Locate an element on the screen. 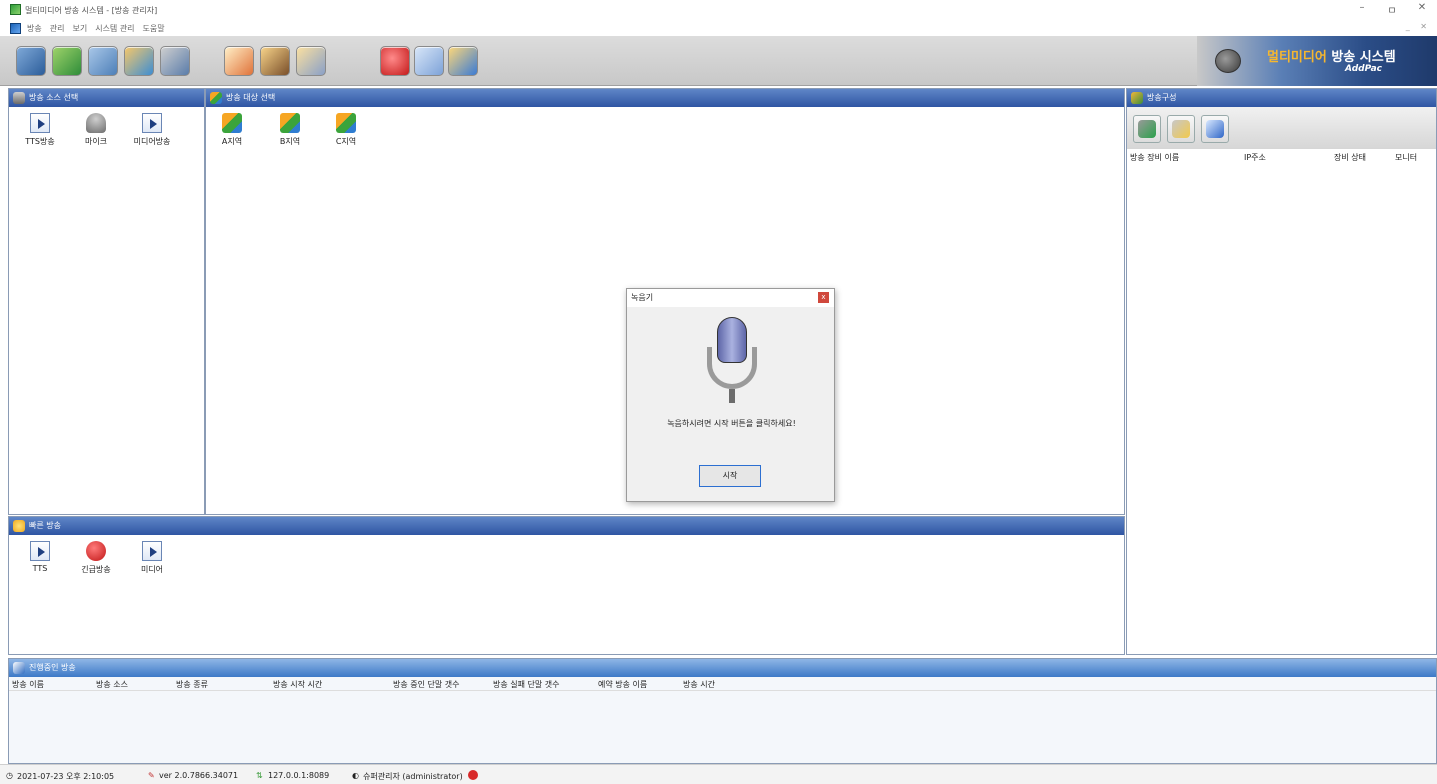  window-controls: – ㅁ ✕ is located at coordinates (1392, 9).